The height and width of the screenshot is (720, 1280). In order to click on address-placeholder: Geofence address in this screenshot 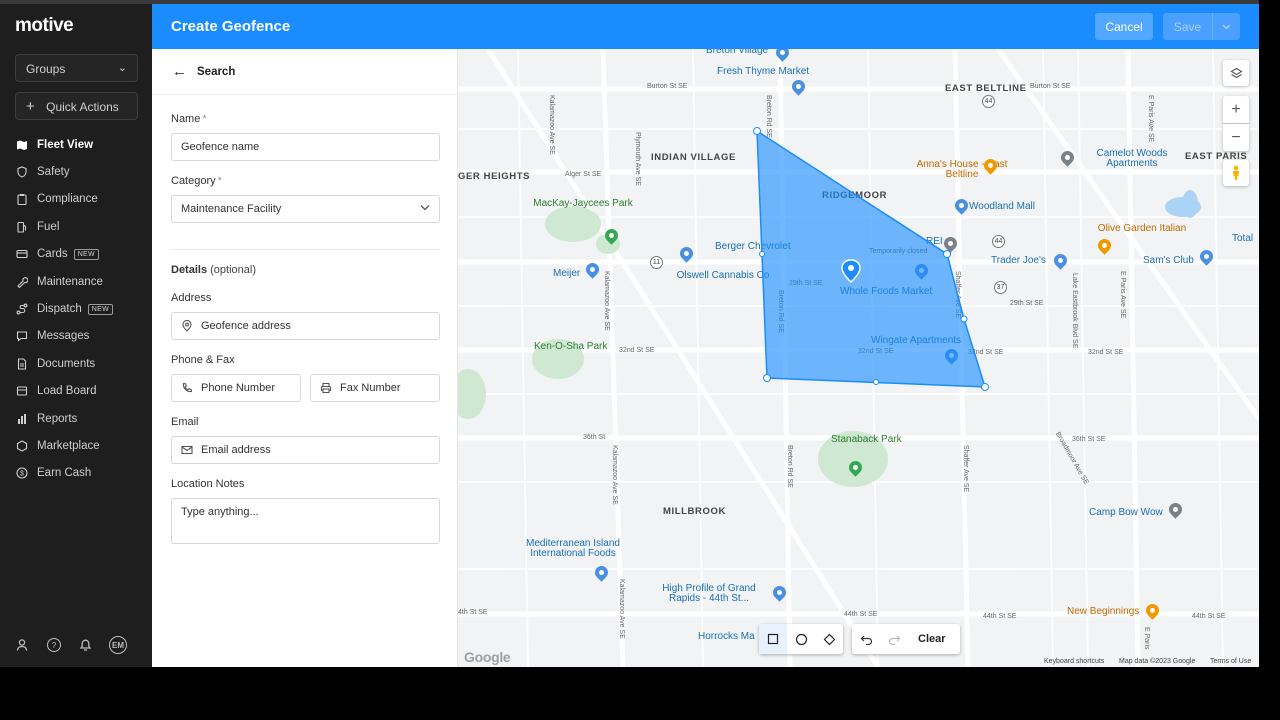, I will do `click(246, 326)`.